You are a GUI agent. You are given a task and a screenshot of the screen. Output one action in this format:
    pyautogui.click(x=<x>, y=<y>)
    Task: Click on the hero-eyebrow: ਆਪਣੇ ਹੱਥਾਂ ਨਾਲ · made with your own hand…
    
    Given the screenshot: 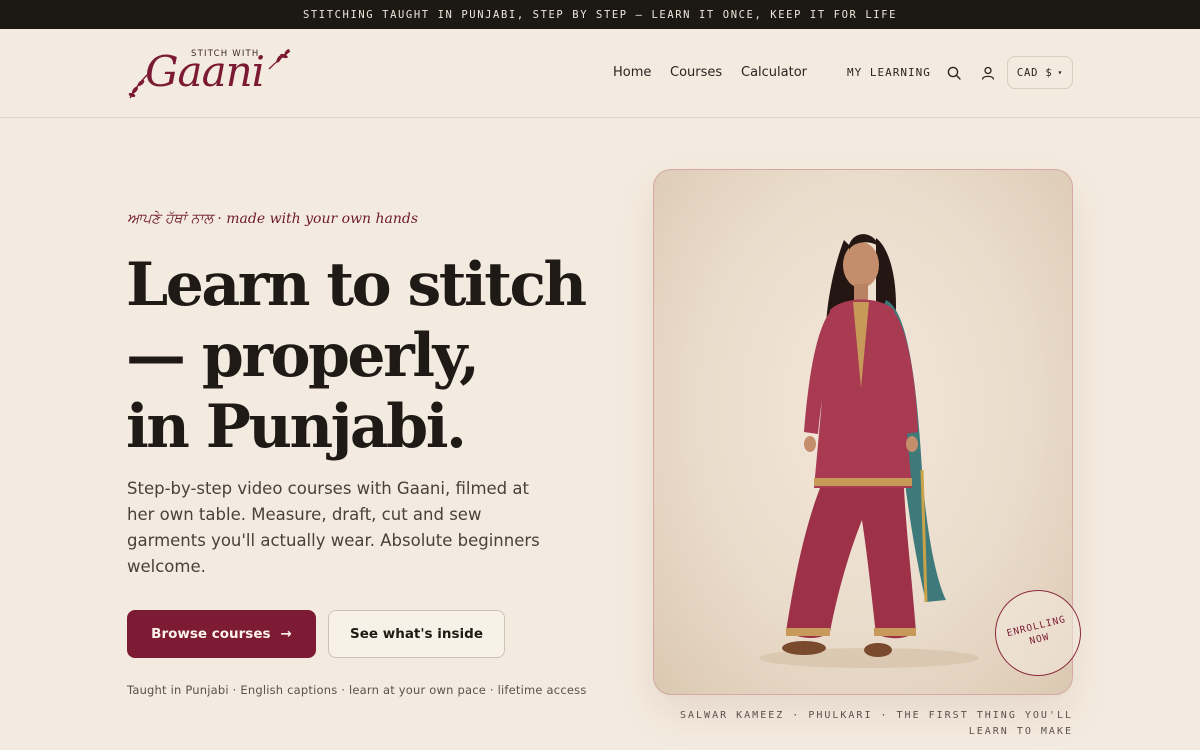 What is the action you would take?
    pyautogui.click(x=273, y=219)
    